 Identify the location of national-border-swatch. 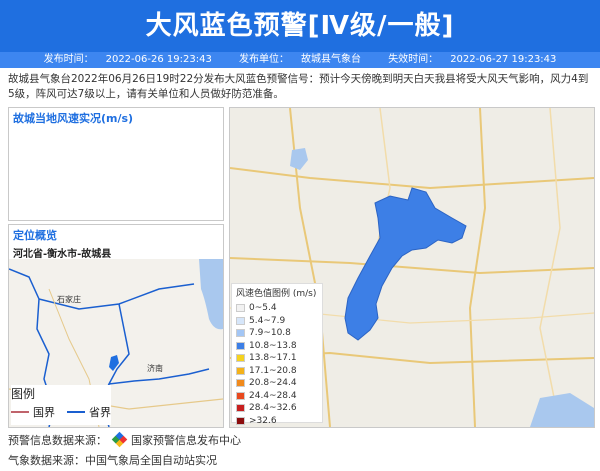
(20, 412).